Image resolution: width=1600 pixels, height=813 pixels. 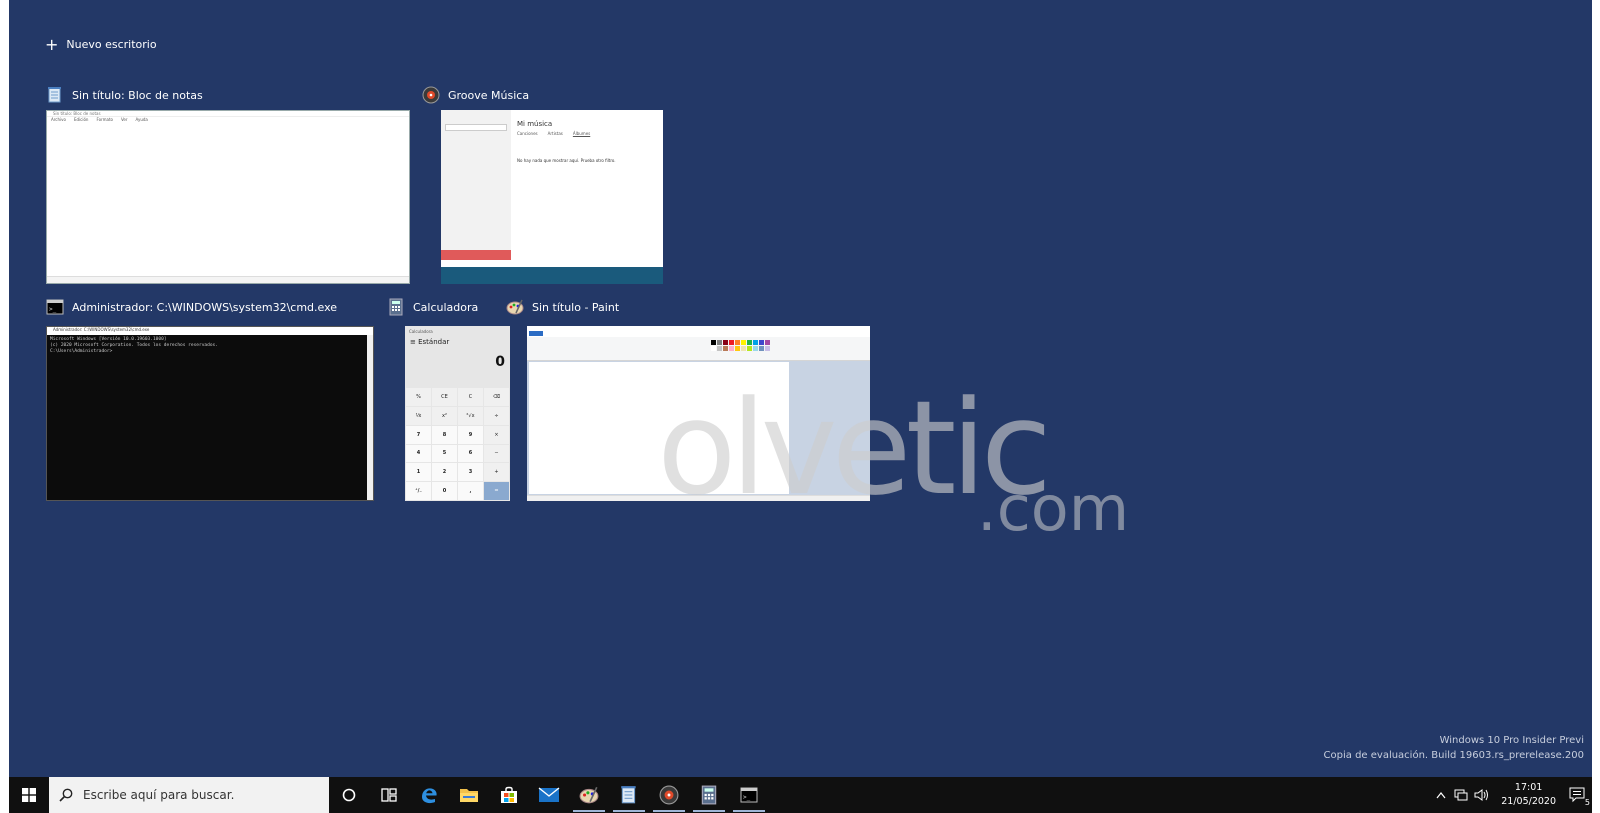 I want to click on show-hidden-icons-button, so click(x=1441, y=795).